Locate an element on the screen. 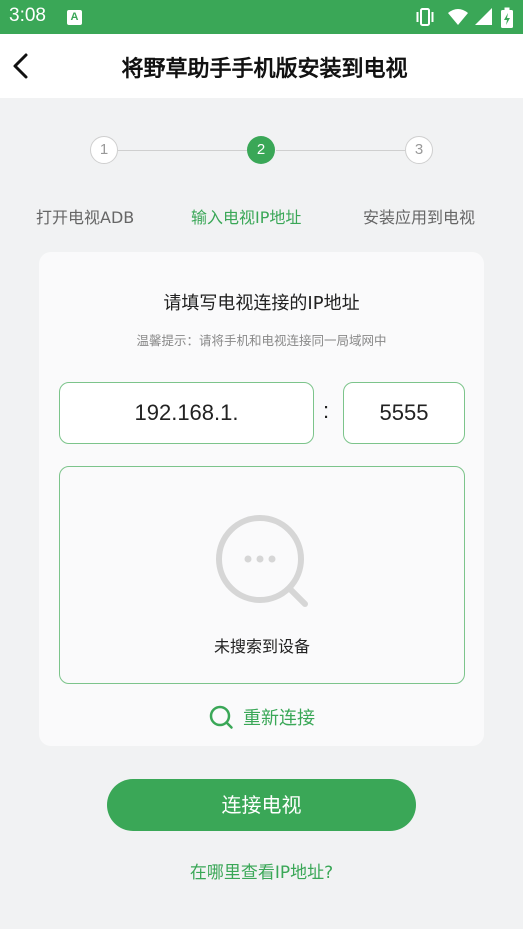 This screenshot has height=929, width=523. step-2-label: 输入电视IP地址 is located at coordinates (246, 217).